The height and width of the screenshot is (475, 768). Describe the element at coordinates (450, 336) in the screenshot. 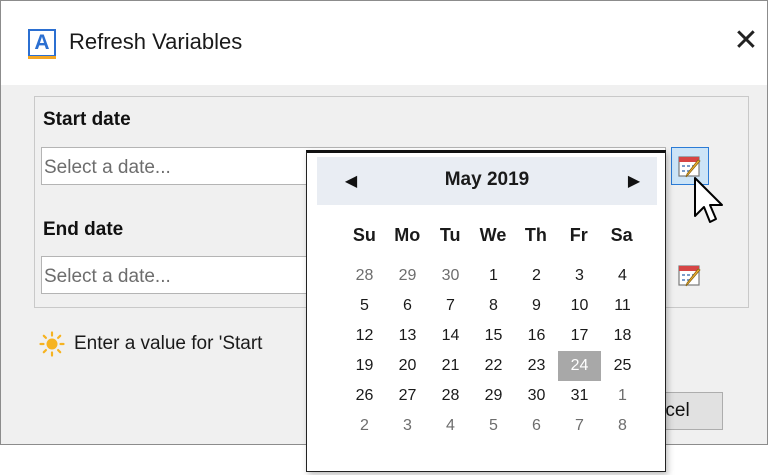

I see `calendar-day: 14` at that location.